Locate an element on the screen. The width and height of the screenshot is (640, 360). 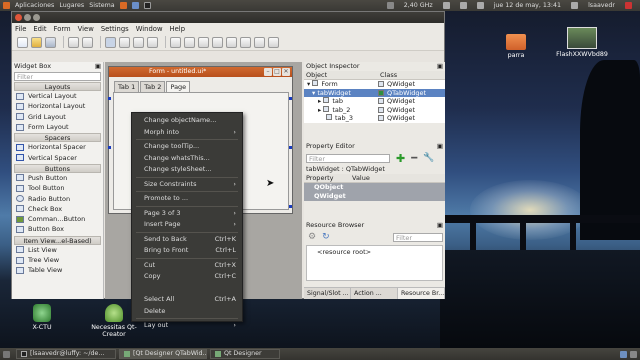
workspace-switcher-icon is located at coordinates (623, 354).